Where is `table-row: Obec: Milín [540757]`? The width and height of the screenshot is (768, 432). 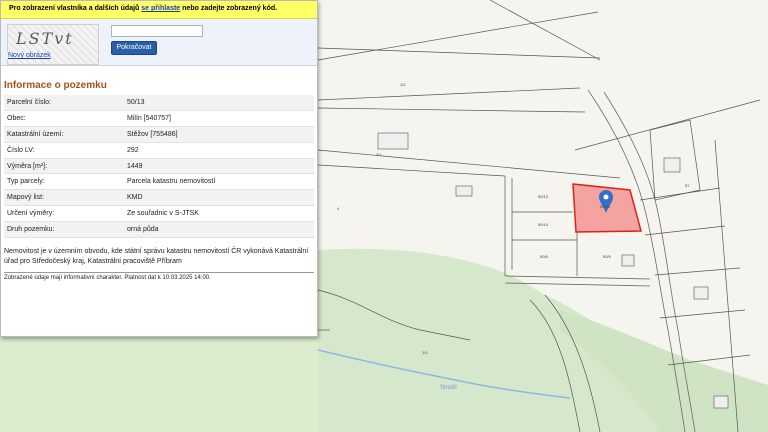 table-row: Obec: Milín [540757] is located at coordinates (159, 119).